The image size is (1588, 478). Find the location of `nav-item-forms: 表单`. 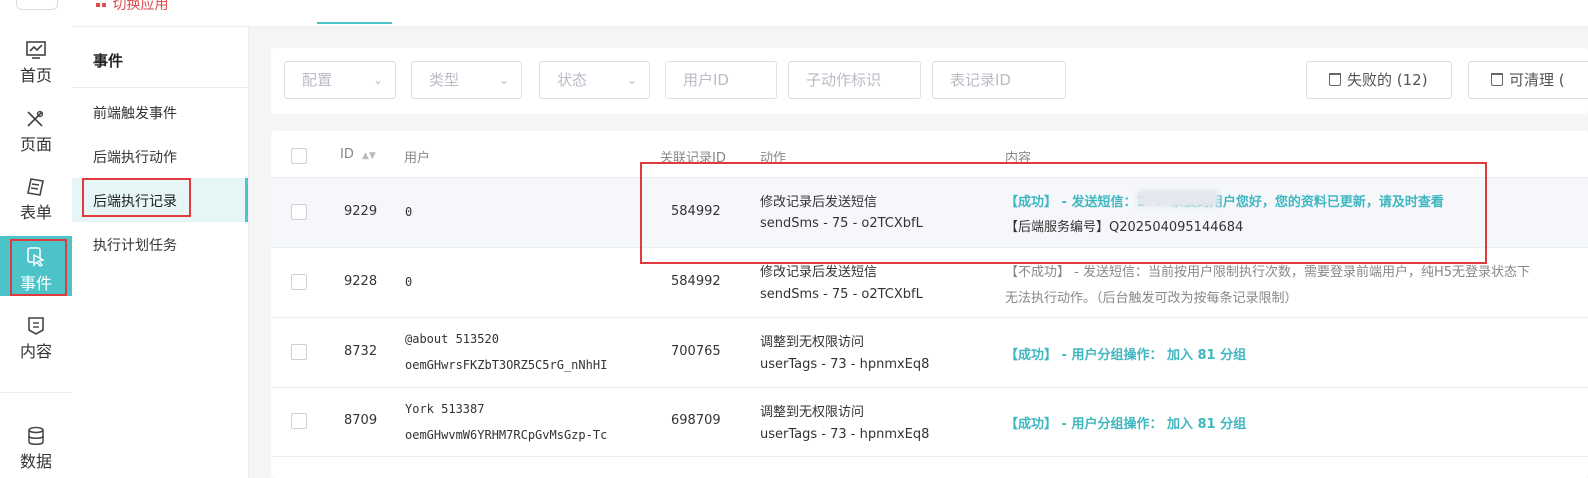

nav-item-forms: 表单 is located at coordinates (36, 202).